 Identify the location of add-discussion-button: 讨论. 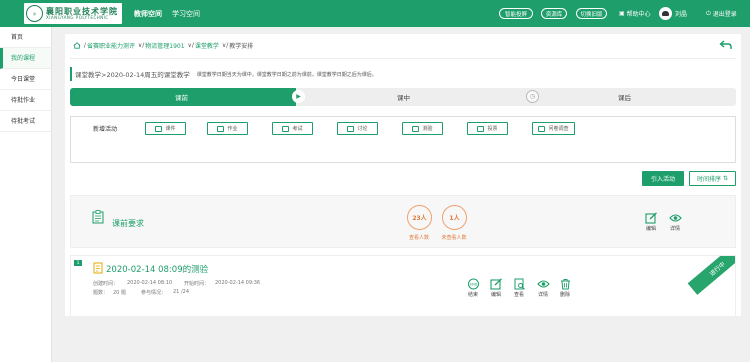
(357, 128).